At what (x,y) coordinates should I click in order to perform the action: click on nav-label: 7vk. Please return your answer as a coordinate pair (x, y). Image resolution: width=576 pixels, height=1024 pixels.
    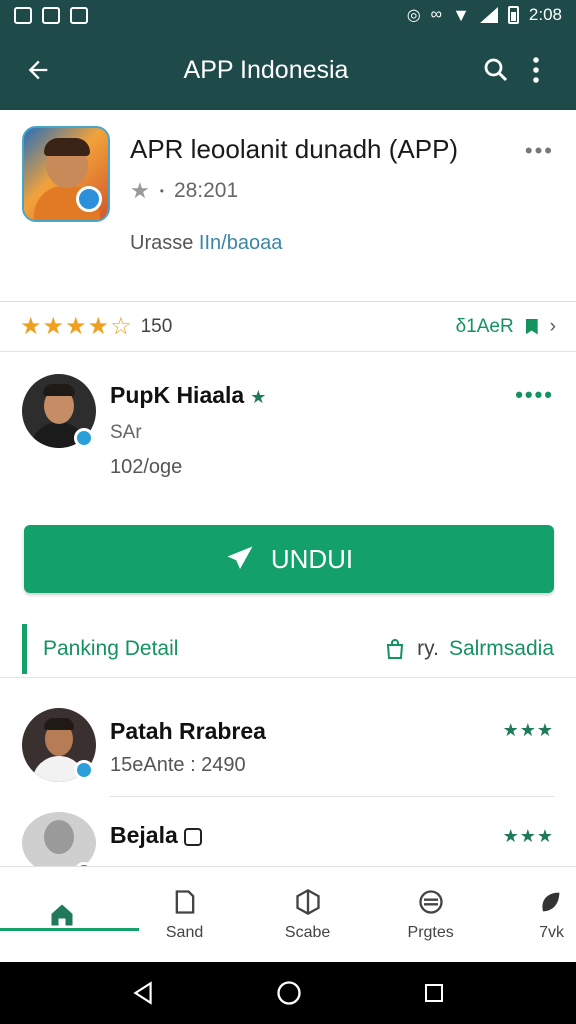
    Looking at the image, I should click on (551, 932).